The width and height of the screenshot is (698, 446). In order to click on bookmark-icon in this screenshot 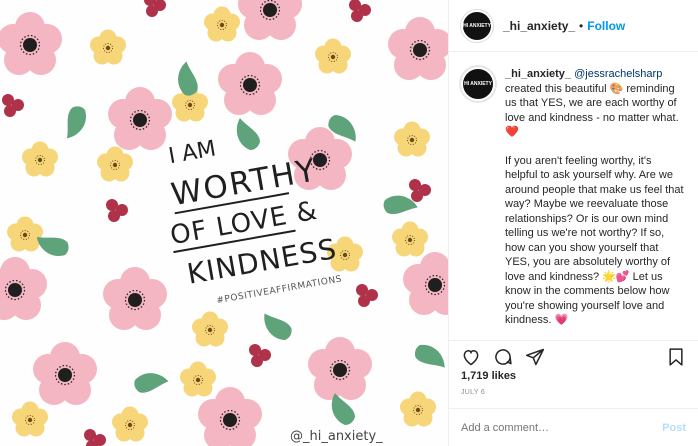, I will do `click(676, 357)`.